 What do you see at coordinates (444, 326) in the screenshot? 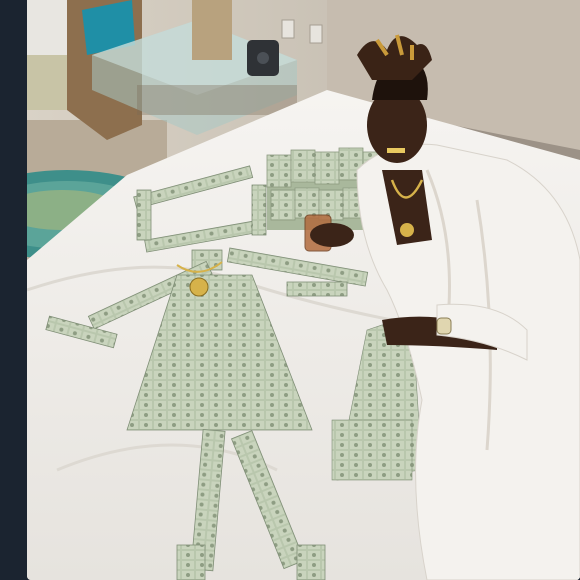
I see `watch` at bounding box center [444, 326].